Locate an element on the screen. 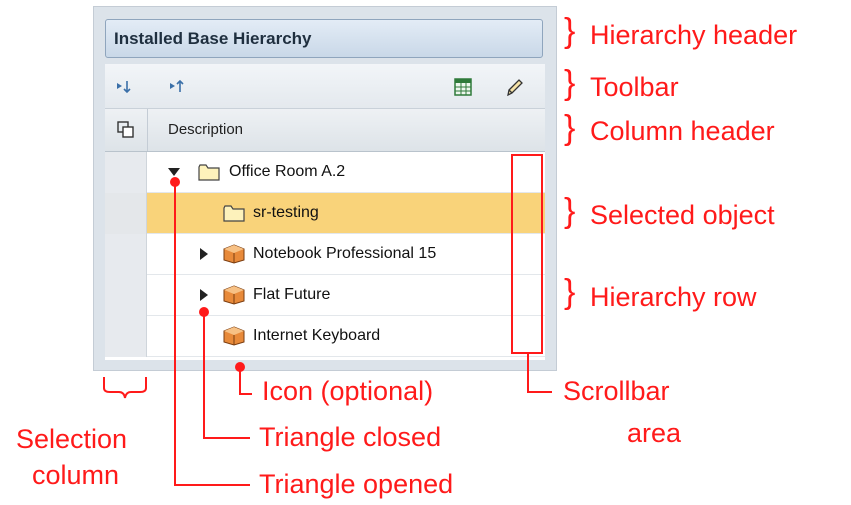 Image resolution: width=851 pixels, height=505 pixels. hierarchy-row-selected: sr-testing is located at coordinates (325, 213).